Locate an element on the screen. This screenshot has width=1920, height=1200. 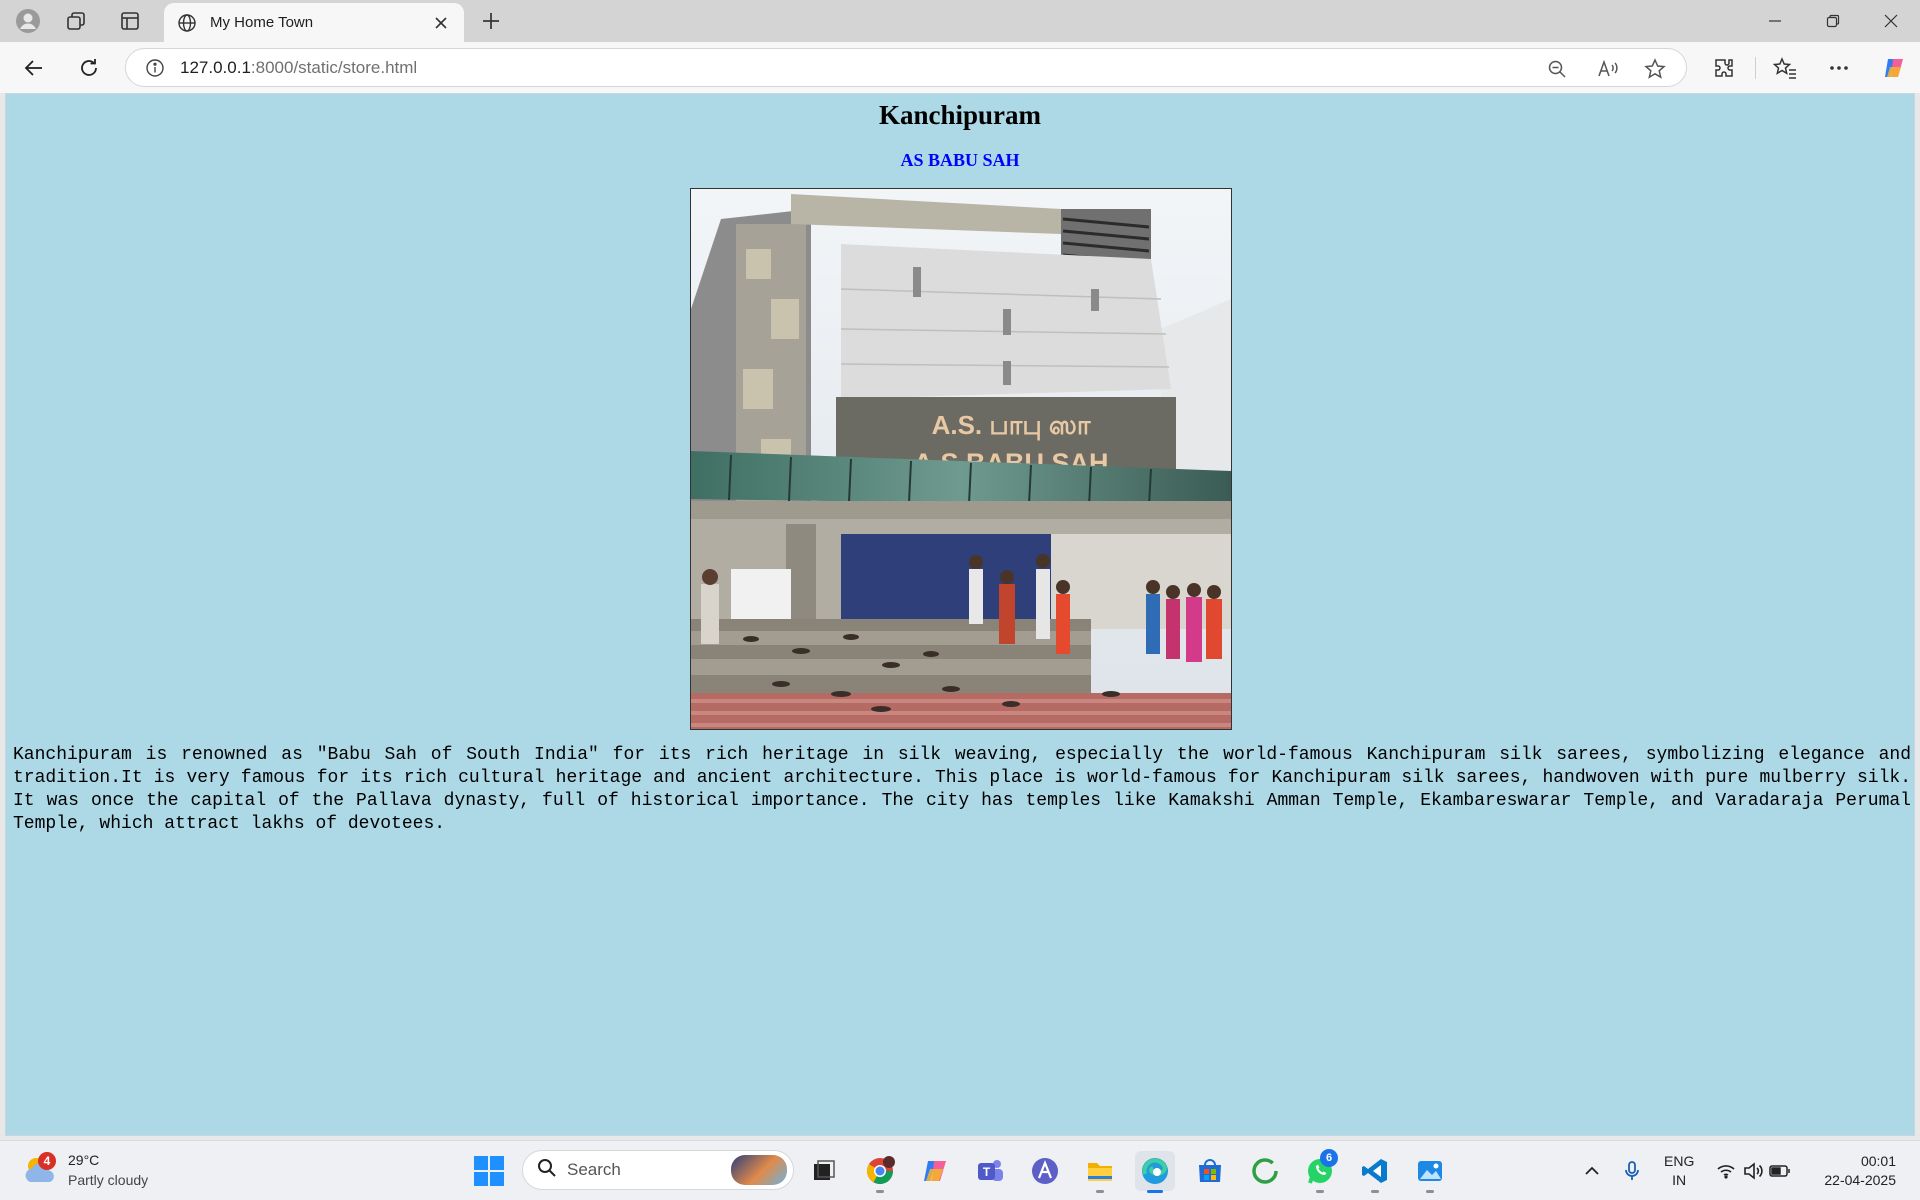
search-label: Search is located at coordinates (594, 1169).